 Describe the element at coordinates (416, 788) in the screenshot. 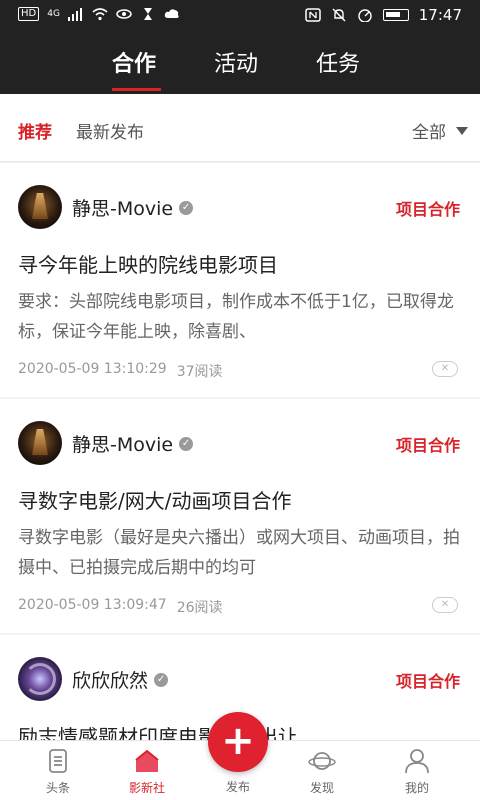

I see `nav-label: 我的` at that location.